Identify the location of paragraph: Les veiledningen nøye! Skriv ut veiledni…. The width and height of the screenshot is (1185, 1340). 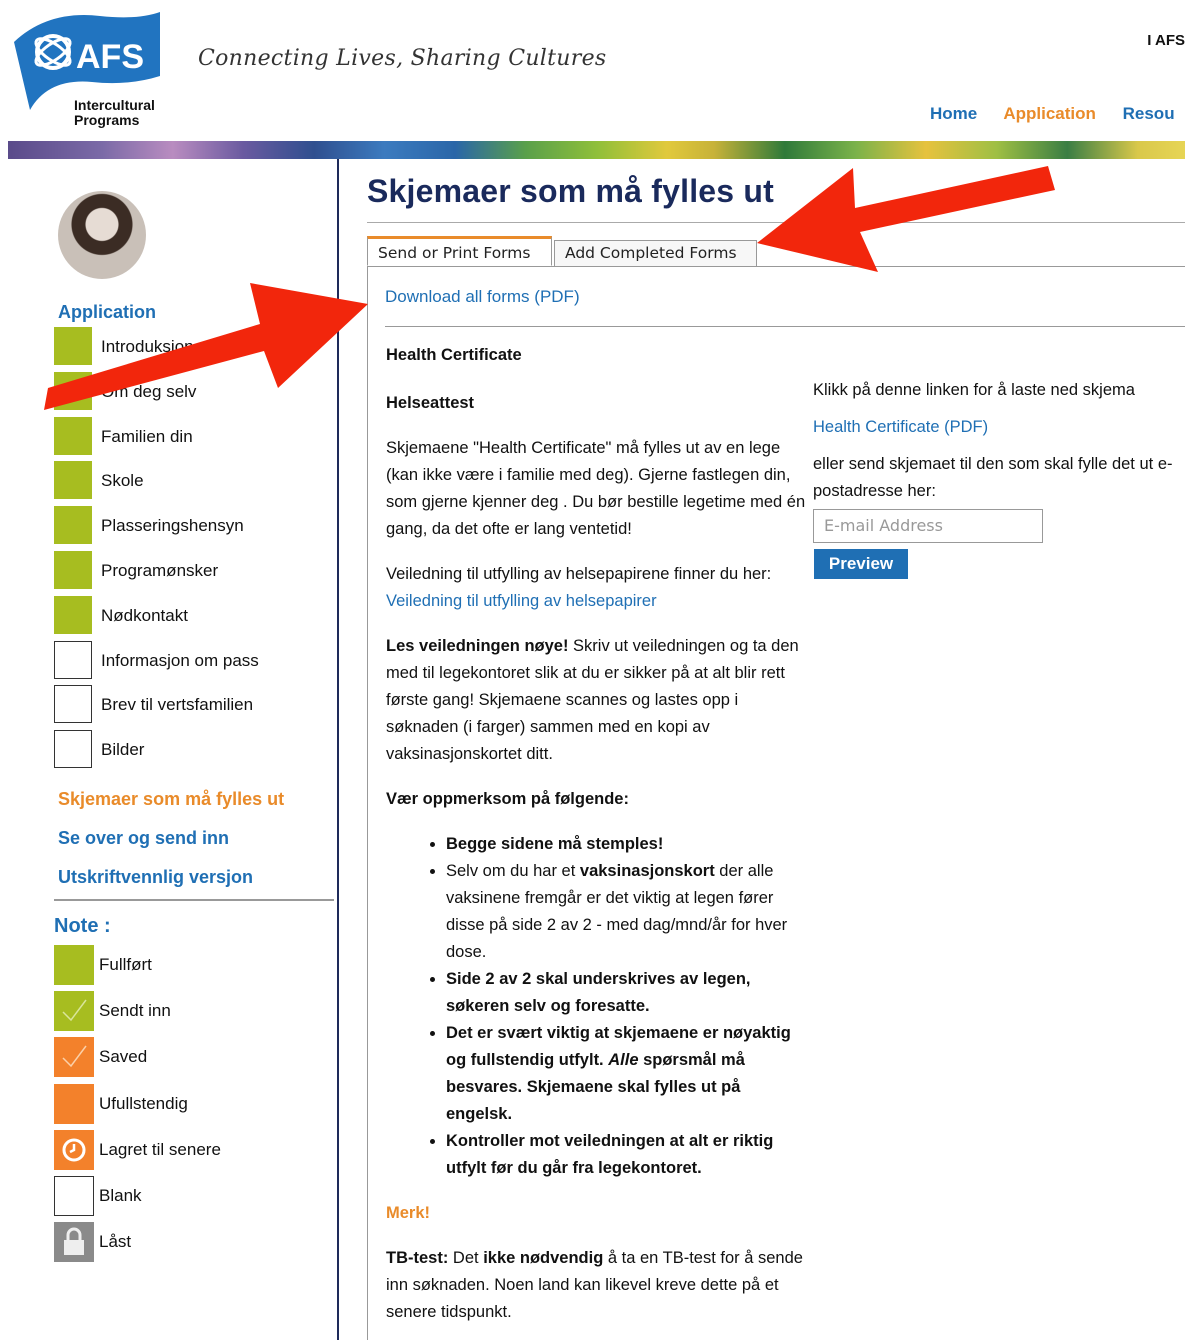
(592, 700).